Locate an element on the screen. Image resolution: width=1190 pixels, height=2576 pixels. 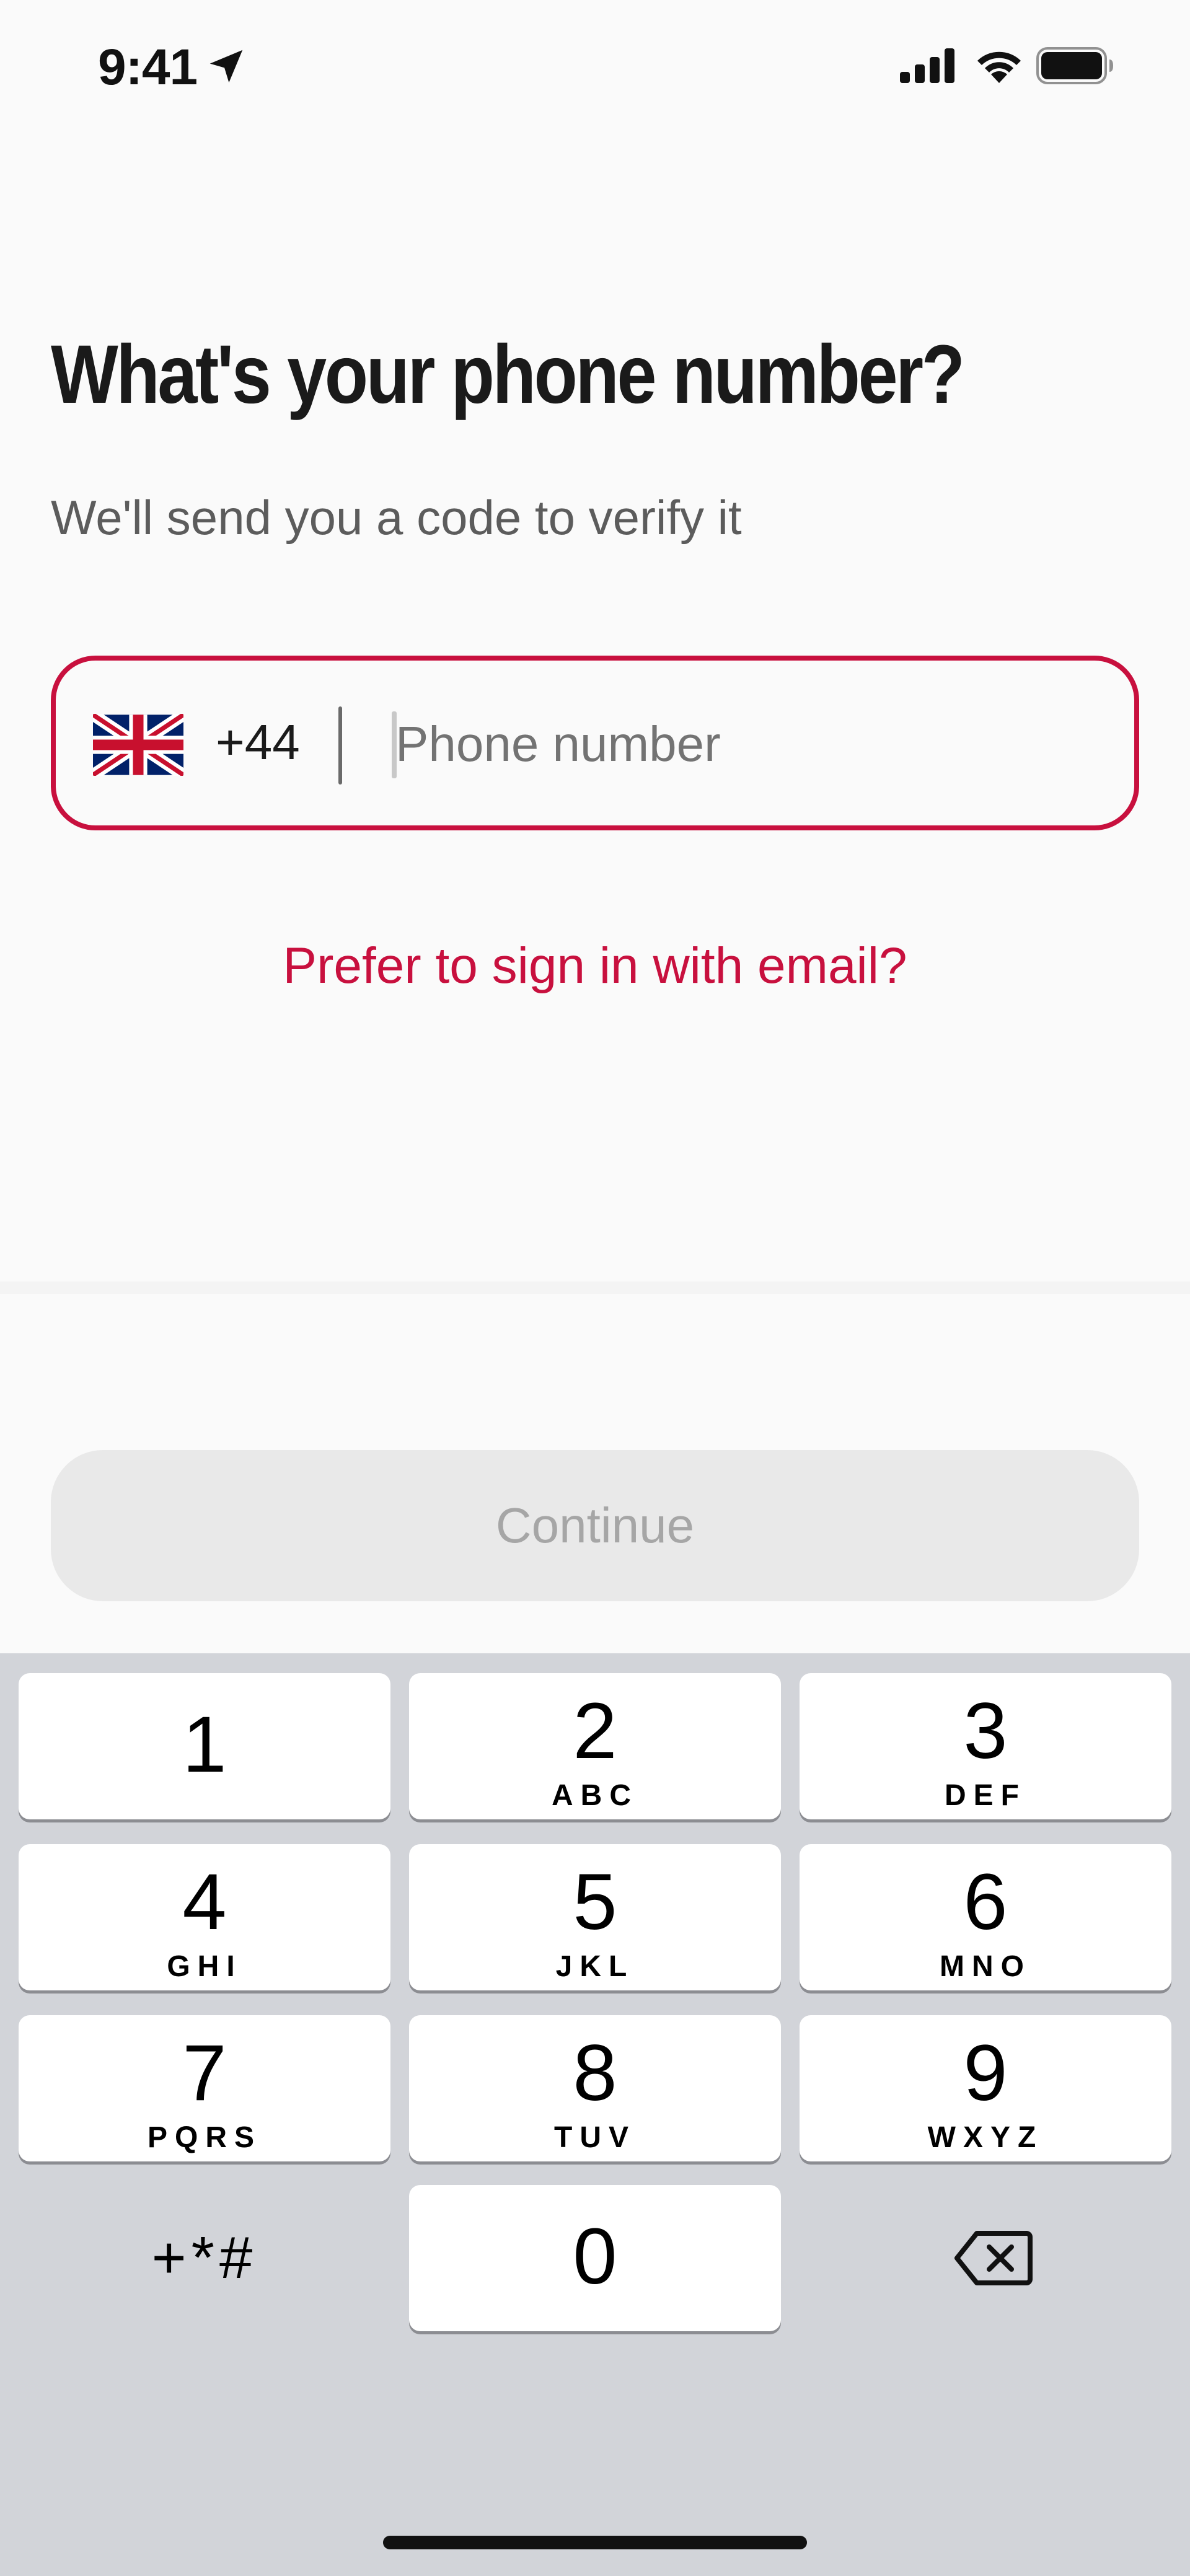
field-divider is located at coordinates (340, 745).